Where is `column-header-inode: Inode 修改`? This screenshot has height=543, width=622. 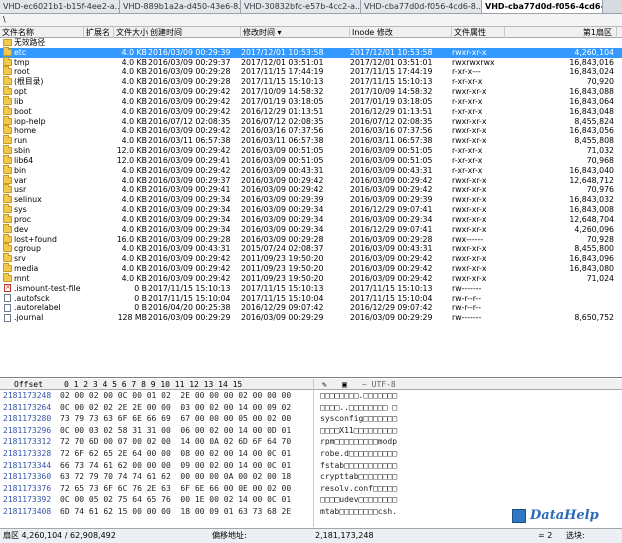 column-header-inode: Inode 修改 is located at coordinates (401, 32).